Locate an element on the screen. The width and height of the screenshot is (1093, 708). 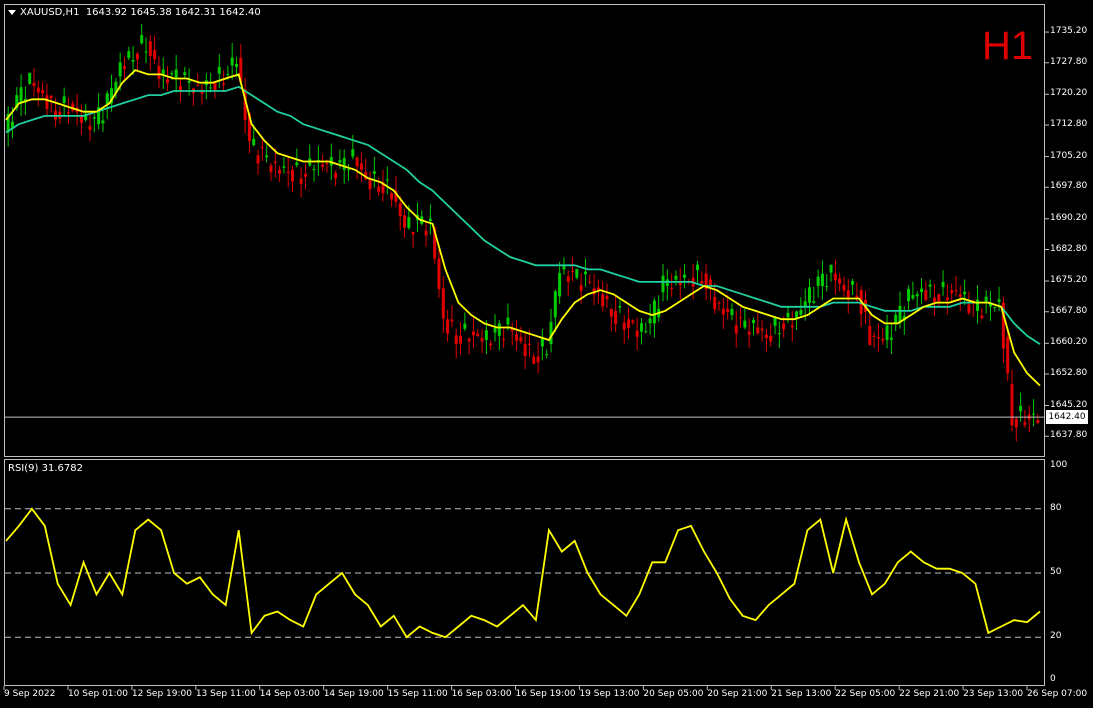
time-tick-label: 15 Sep 11:00 is located at coordinates (417, 694).